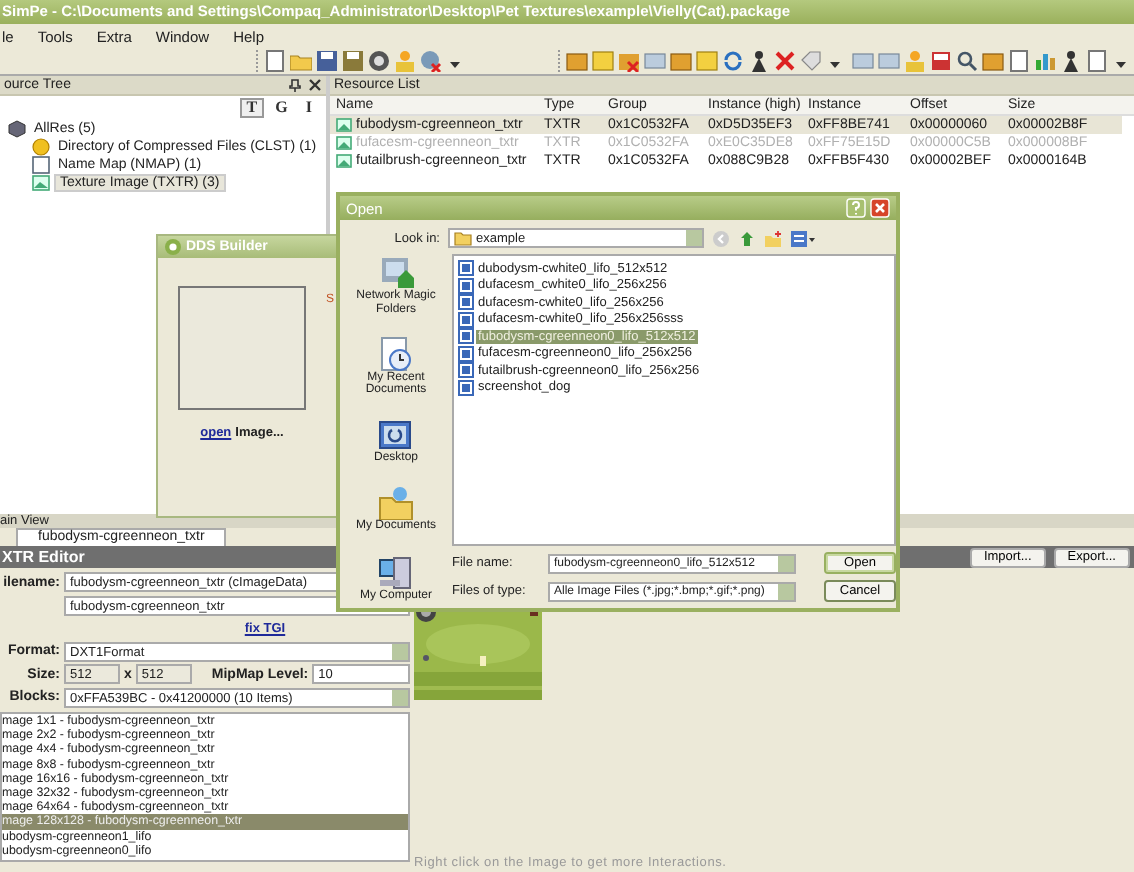  What do you see at coordinates (42, 557) in the screenshot?
I see `editor-title: XTR Editor` at bounding box center [42, 557].